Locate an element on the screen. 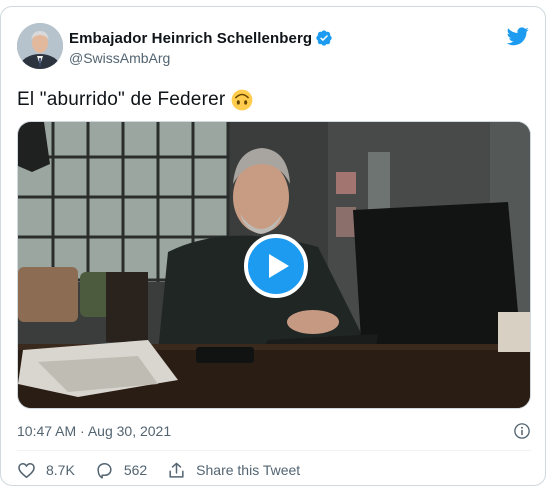  info-icon is located at coordinates (522, 431).